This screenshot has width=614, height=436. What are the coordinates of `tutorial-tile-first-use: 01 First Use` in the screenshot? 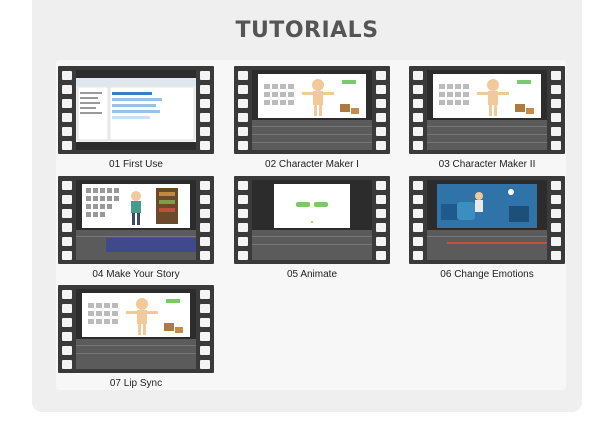 It's located at (136, 118).